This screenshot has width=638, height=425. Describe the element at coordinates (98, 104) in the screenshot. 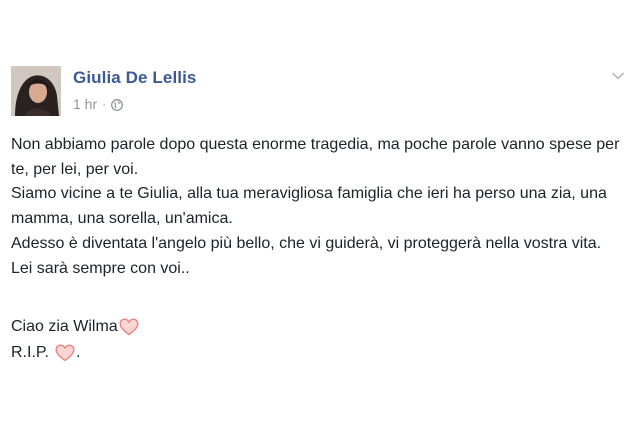

I see `post-meta: 1 hr ·` at that location.